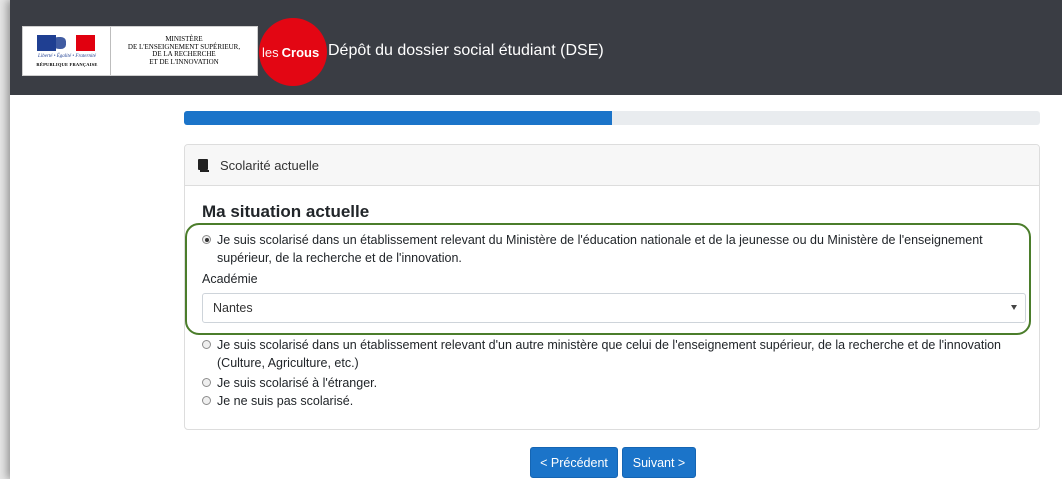 The width and height of the screenshot is (1062, 479). What do you see at coordinates (67, 64) in the screenshot?
I see `republic-name: RÉPUBLIQUE FRANÇAISE` at bounding box center [67, 64].